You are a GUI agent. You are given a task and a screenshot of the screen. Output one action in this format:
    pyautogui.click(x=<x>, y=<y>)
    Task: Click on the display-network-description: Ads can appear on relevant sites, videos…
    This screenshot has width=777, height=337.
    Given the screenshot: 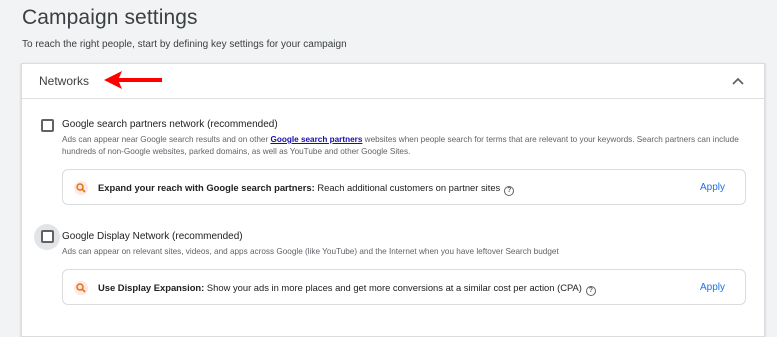 What is the action you would take?
    pyautogui.click(x=310, y=251)
    